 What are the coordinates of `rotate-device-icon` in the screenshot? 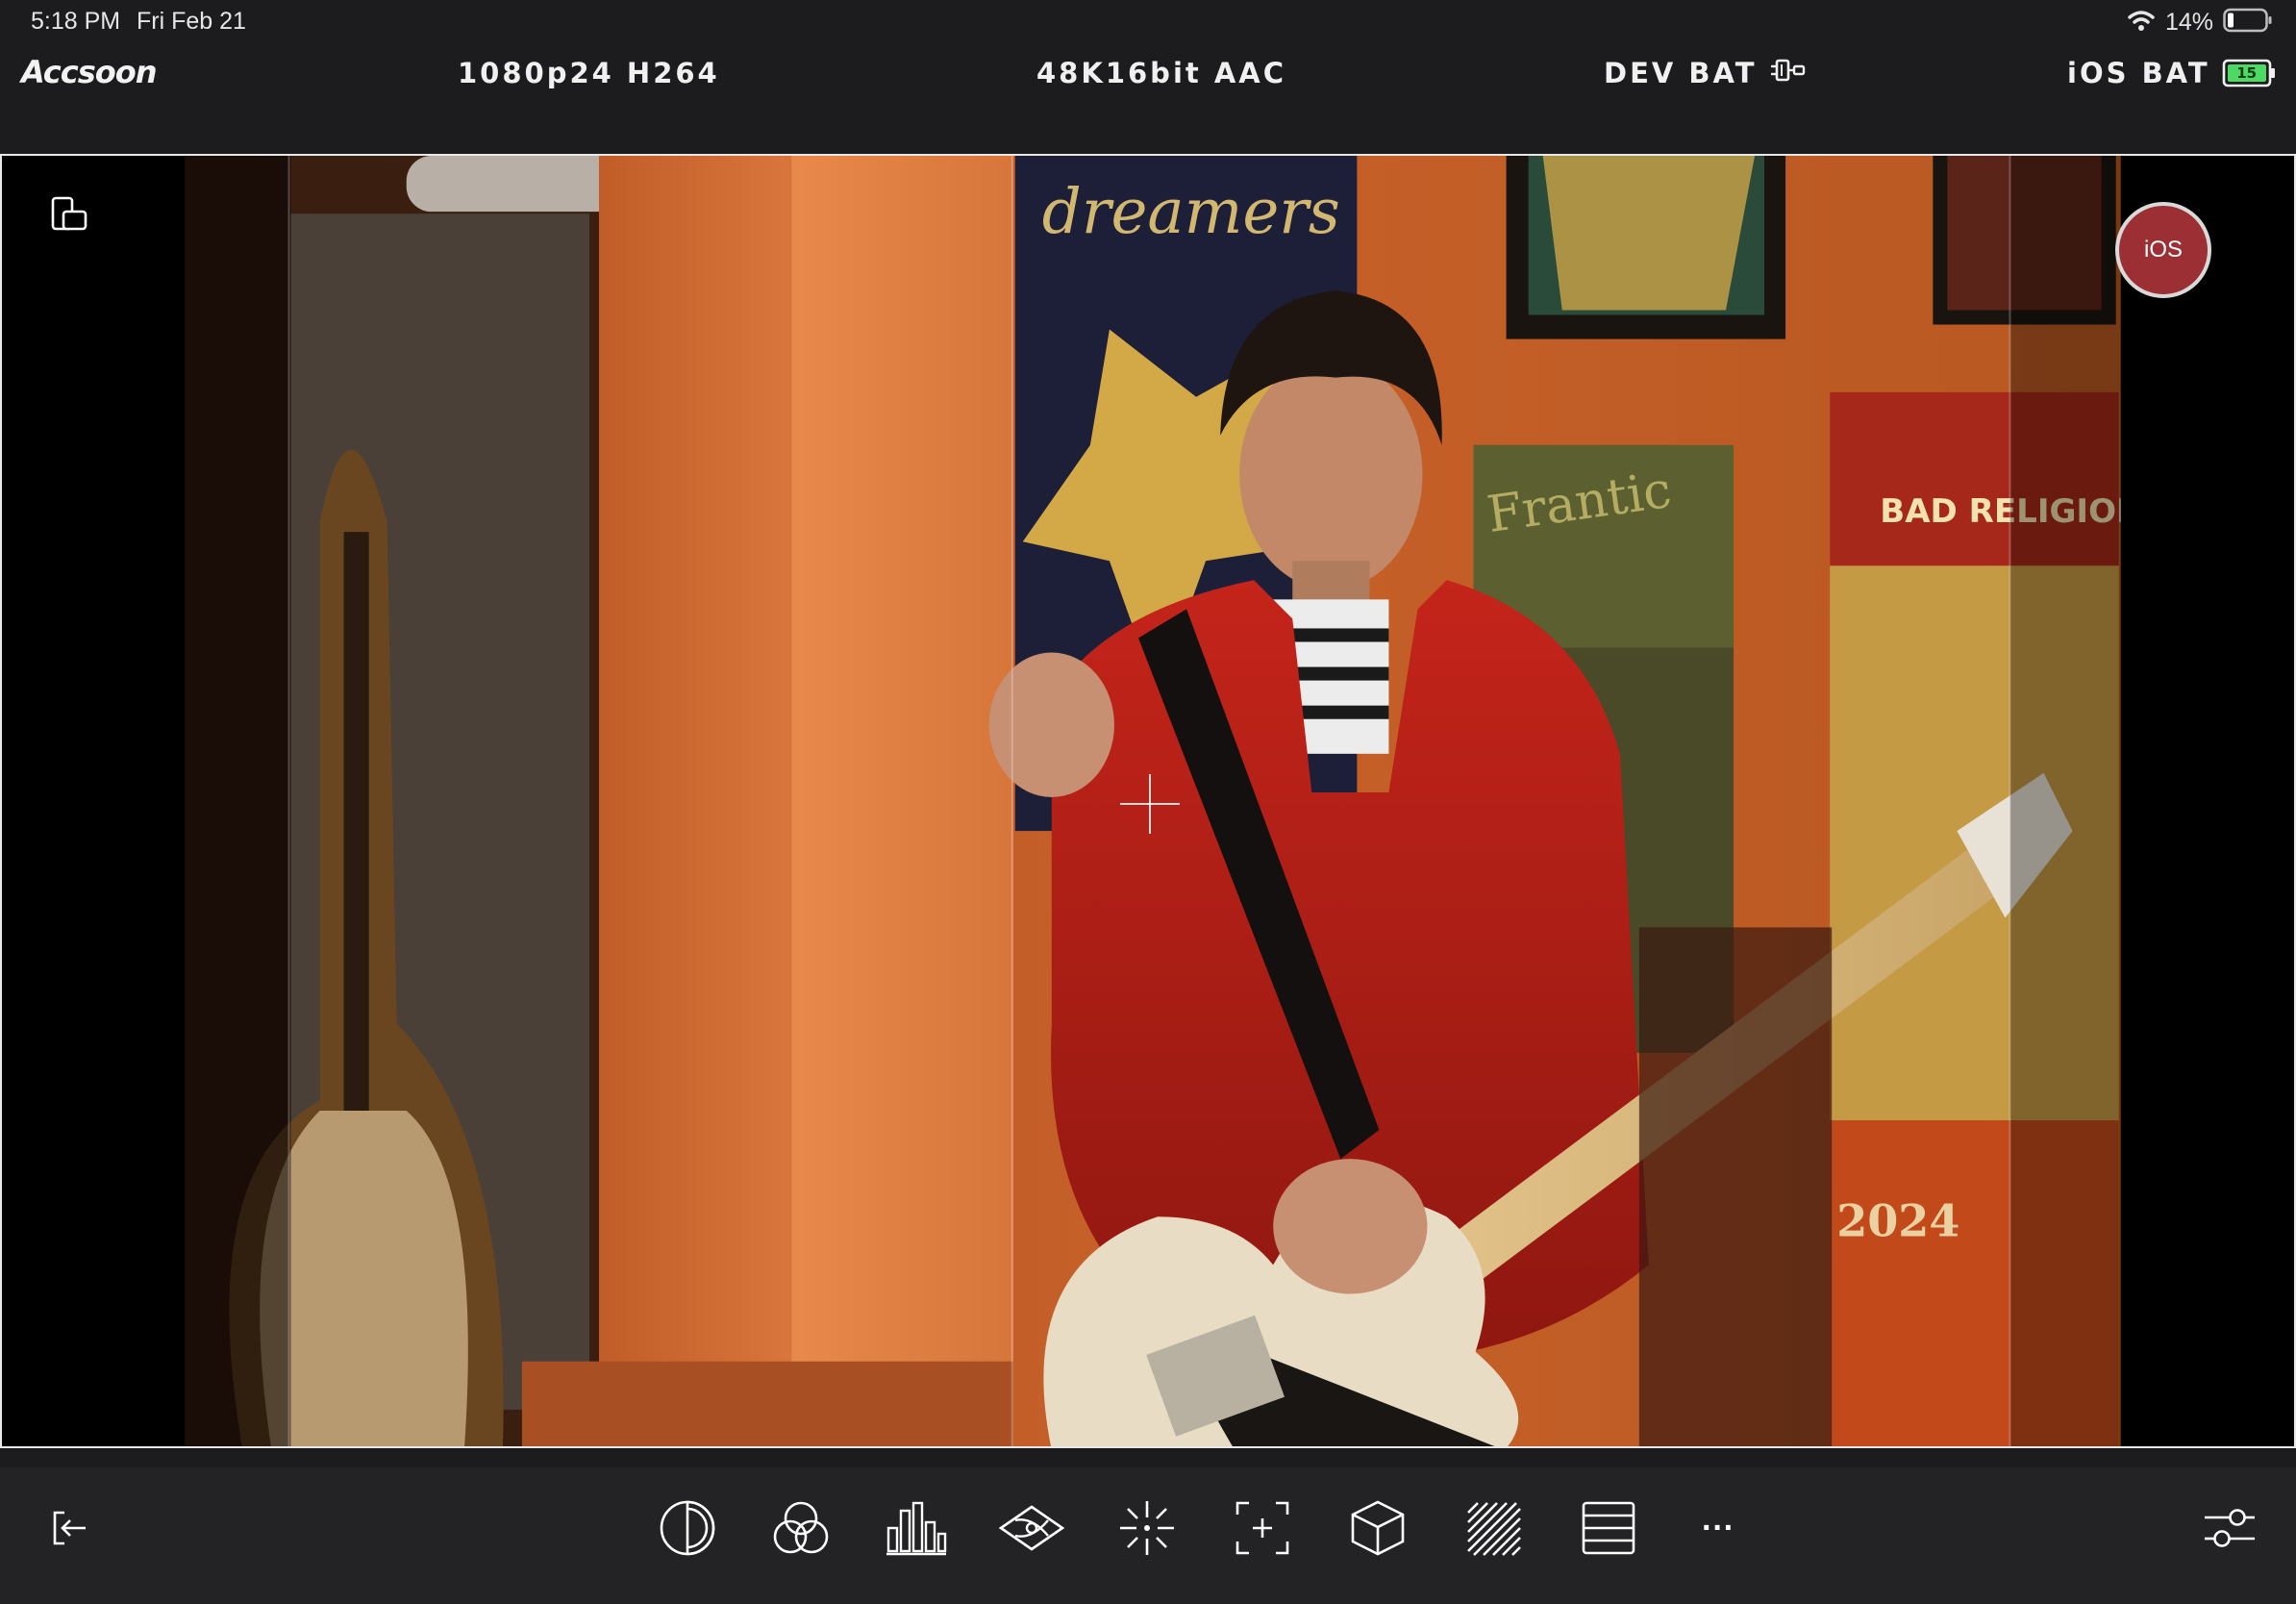 It's located at (69, 216).